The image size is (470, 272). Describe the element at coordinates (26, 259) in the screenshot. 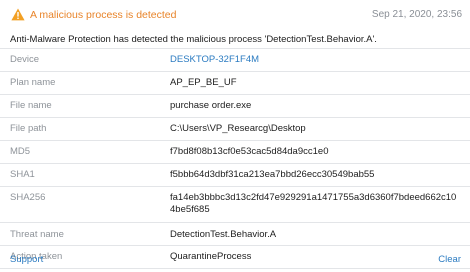

I see `support-link: Support` at that location.